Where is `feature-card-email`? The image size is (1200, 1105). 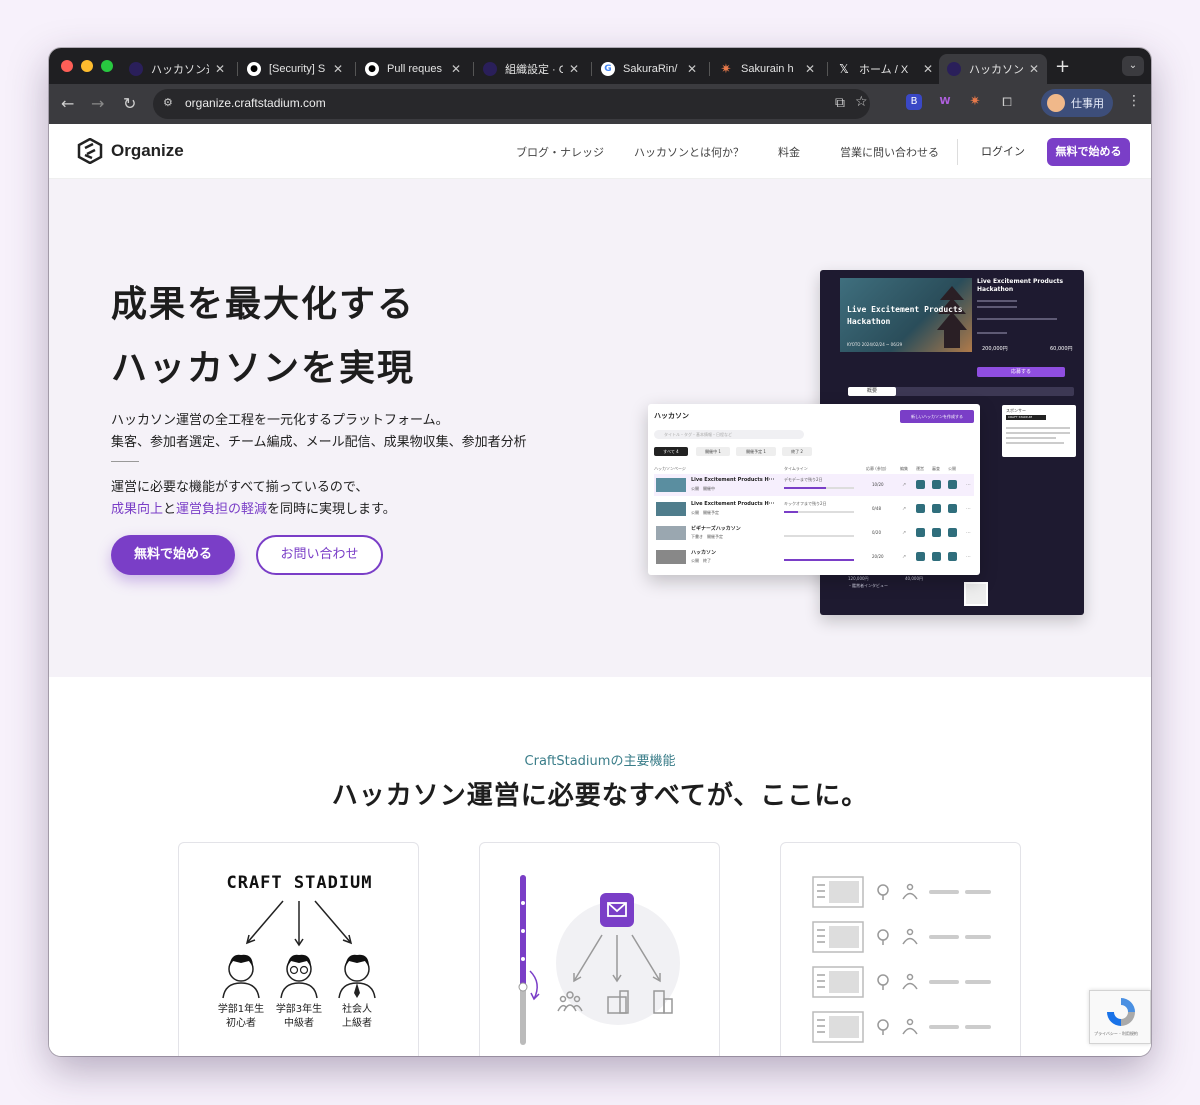 feature-card-email is located at coordinates (599, 949).